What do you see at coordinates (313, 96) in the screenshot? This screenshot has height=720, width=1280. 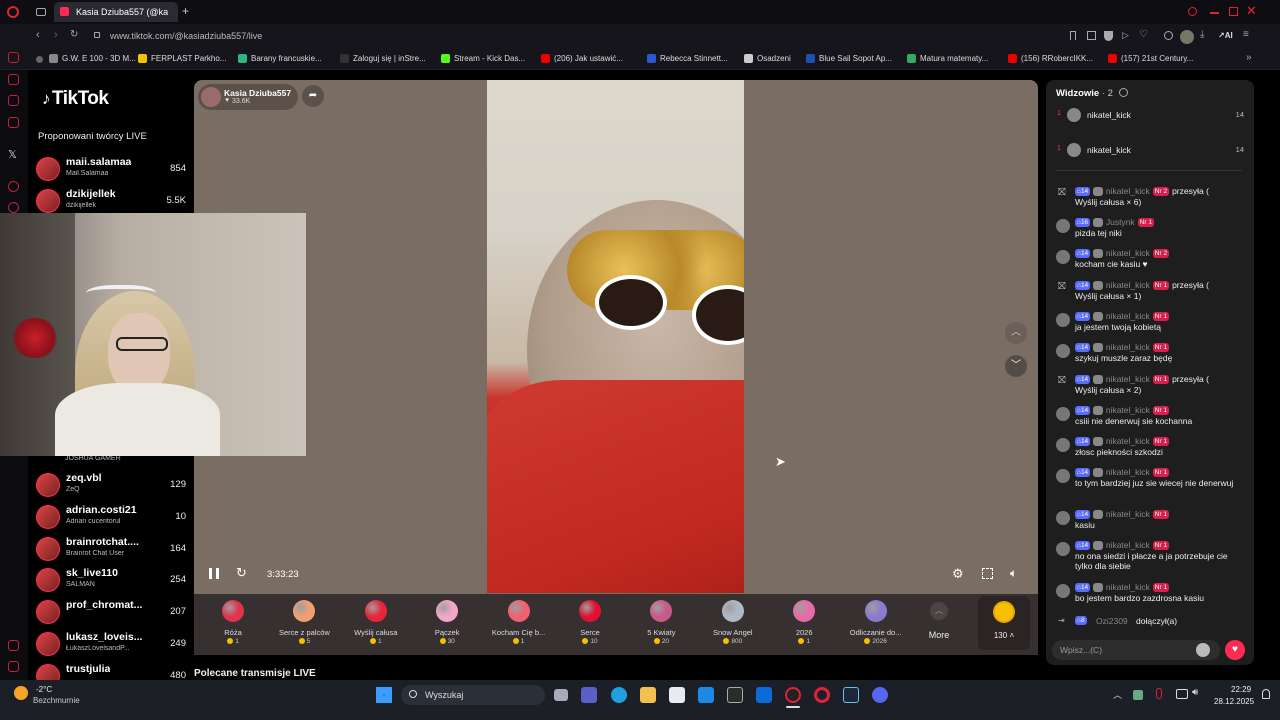 I see `share-button: ➦` at bounding box center [313, 96].